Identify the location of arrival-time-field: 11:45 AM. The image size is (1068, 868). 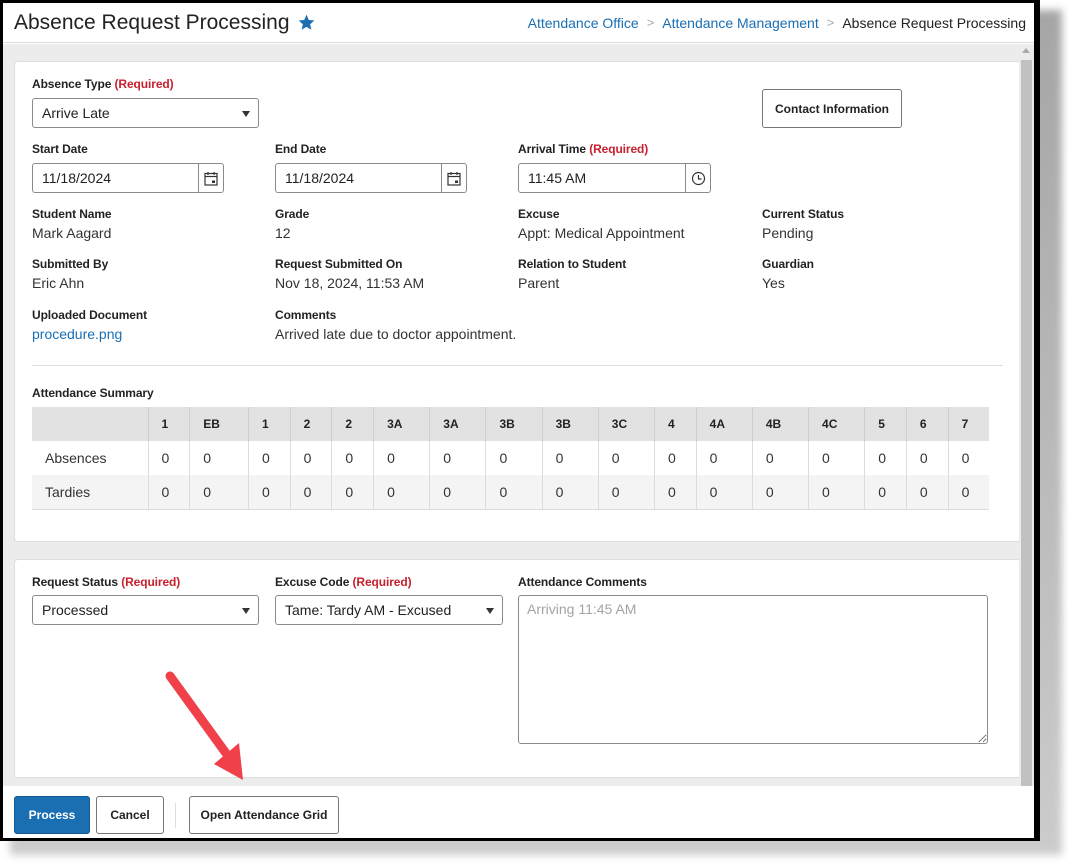
(614, 178).